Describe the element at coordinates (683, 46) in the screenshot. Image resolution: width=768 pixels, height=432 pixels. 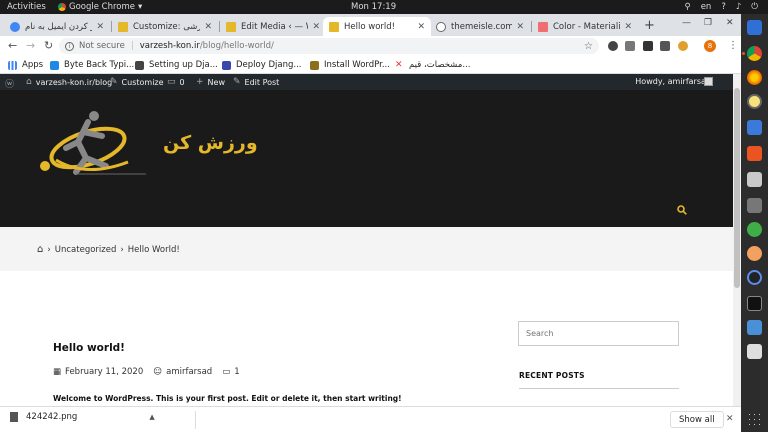
I see `fox-icon` at that location.